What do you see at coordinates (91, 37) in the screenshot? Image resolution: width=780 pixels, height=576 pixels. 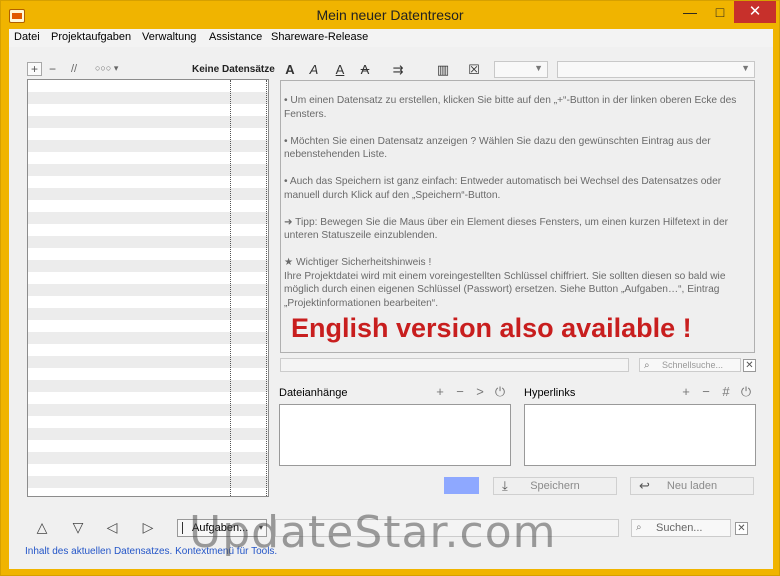 I see `menu-projektaufgaben: Projektaufgaben` at bounding box center [91, 37].